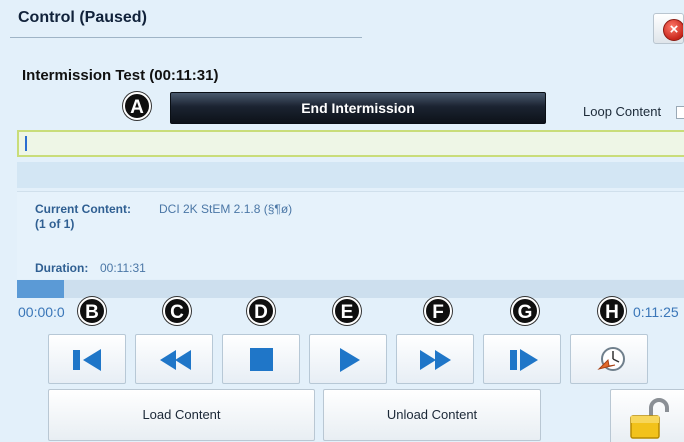  Describe the element at coordinates (26, 143) in the screenshot. I see `text-caret` at that location.